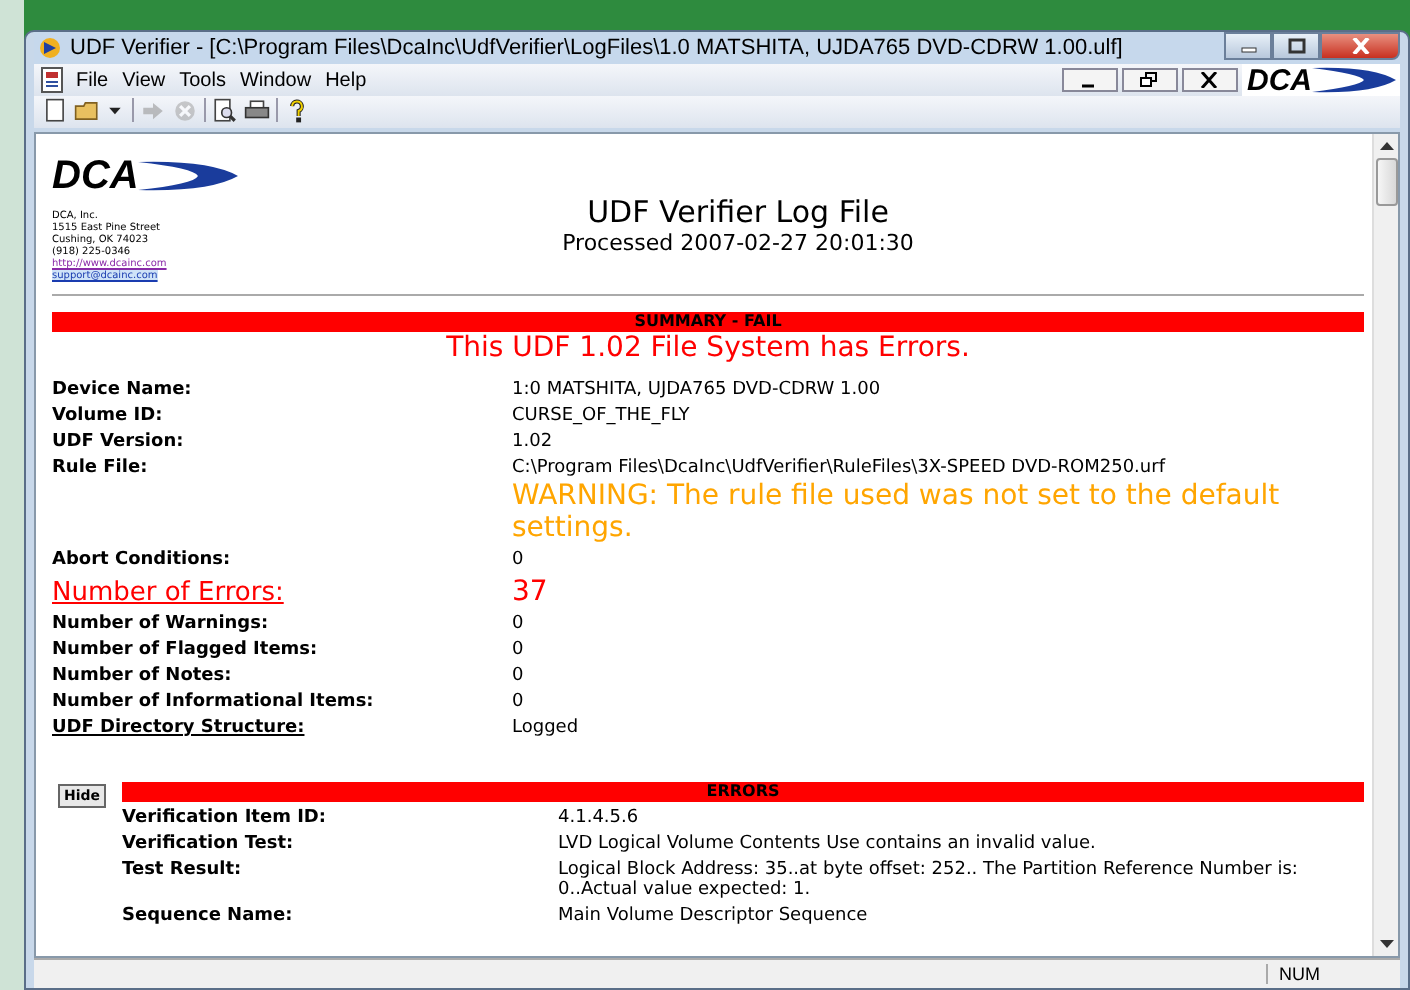 The height and width of the screenshot is (990, 1410). What do you see at coordinates (738, 212) in the screenshot?
I see `report-title: UDF Verifier Log File` at bounding box center [738, 212].